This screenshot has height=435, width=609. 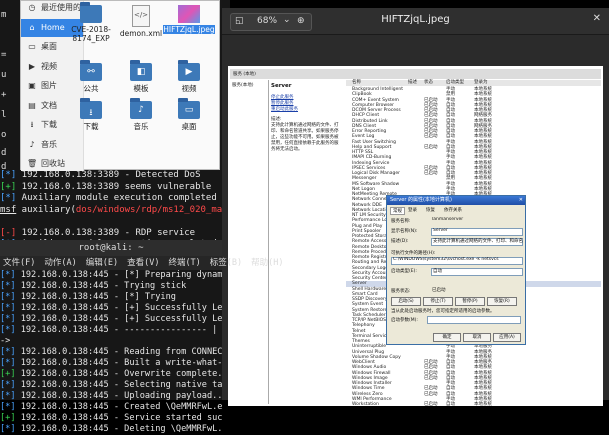 What do you see at coordinates (49, 85) in the screenshot?
I see `sidebar-item-label: 图片` at bounding box center [49, 85].